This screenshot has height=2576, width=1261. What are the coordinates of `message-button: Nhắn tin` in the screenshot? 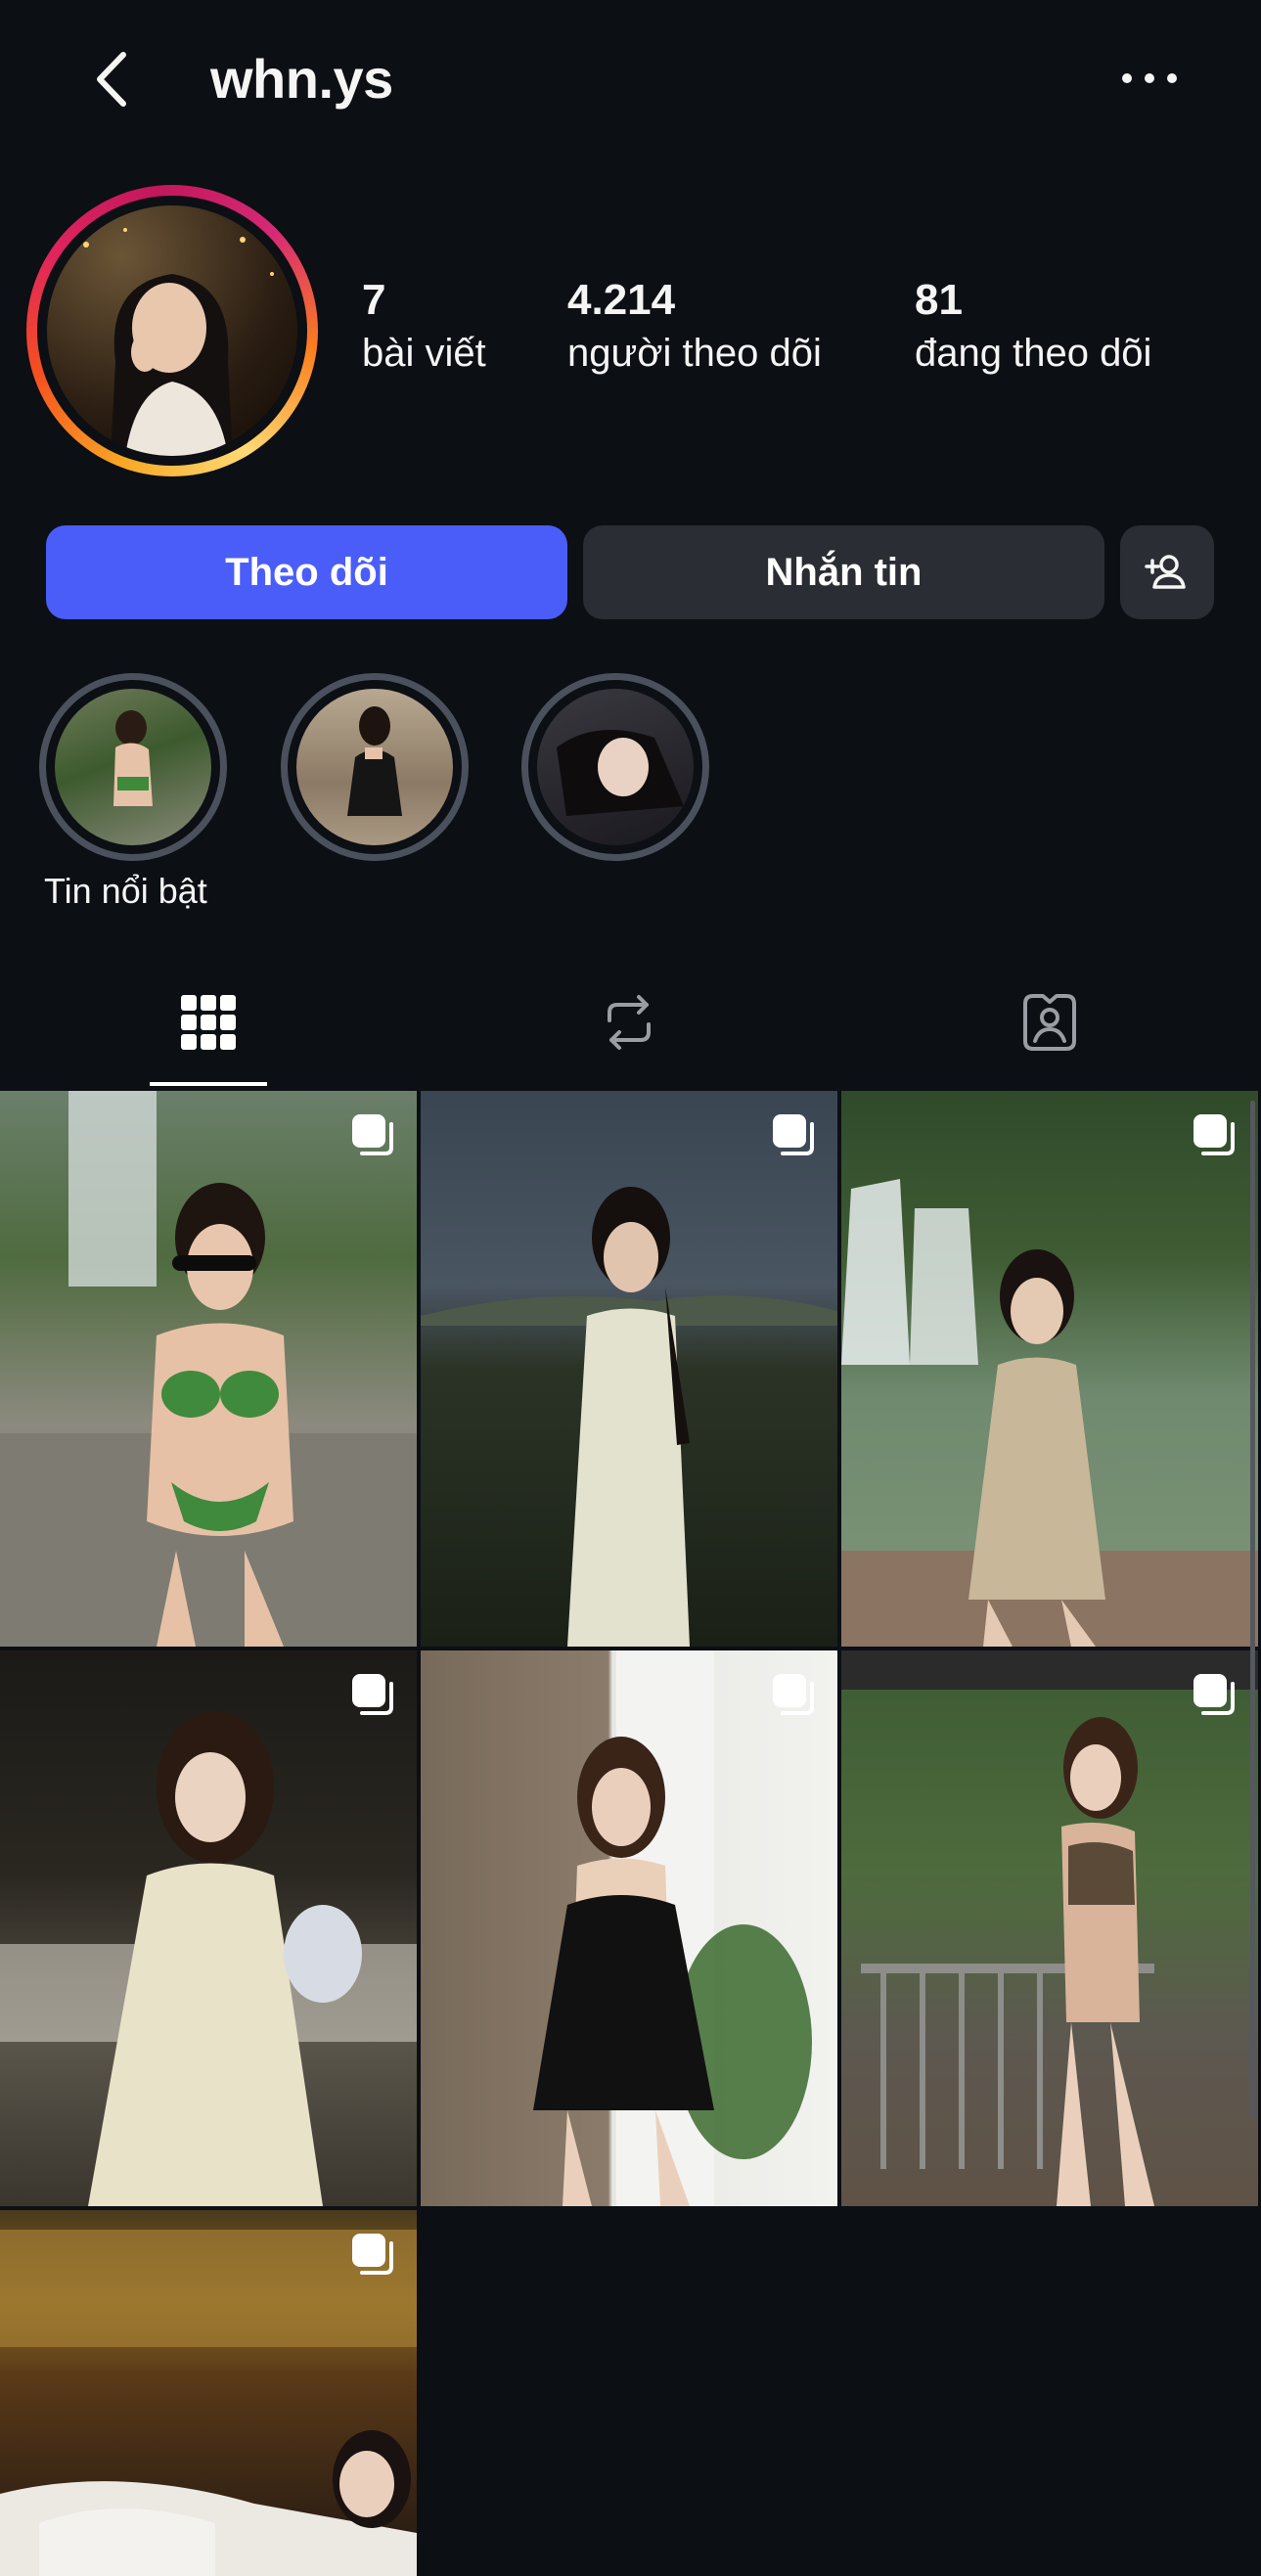 It's located at (843, 572).